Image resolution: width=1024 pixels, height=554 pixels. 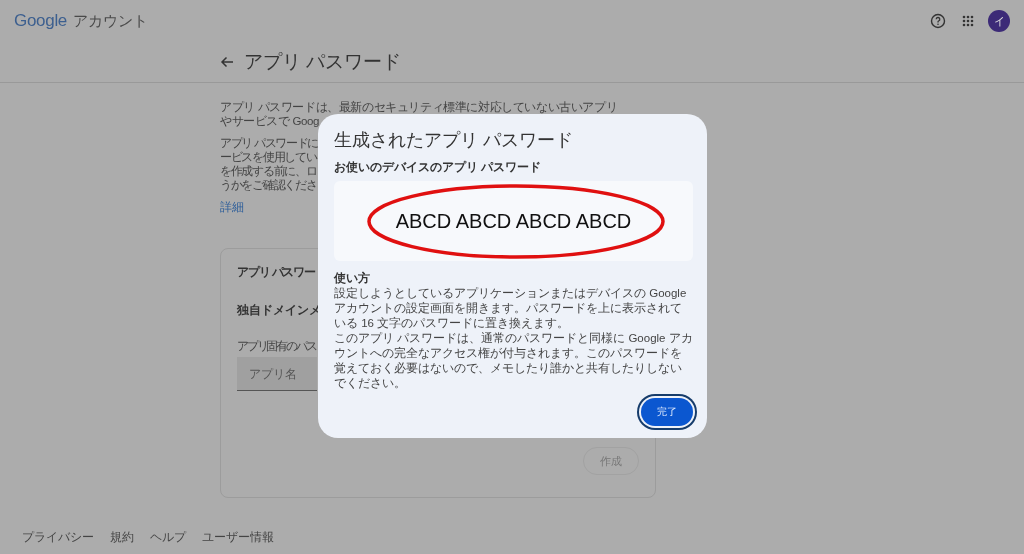 What do you see at coordinates (268, 185) in the screenshot?
I see `paragraph-line: うかをご確認くださ` at bounding box center [268, 185].